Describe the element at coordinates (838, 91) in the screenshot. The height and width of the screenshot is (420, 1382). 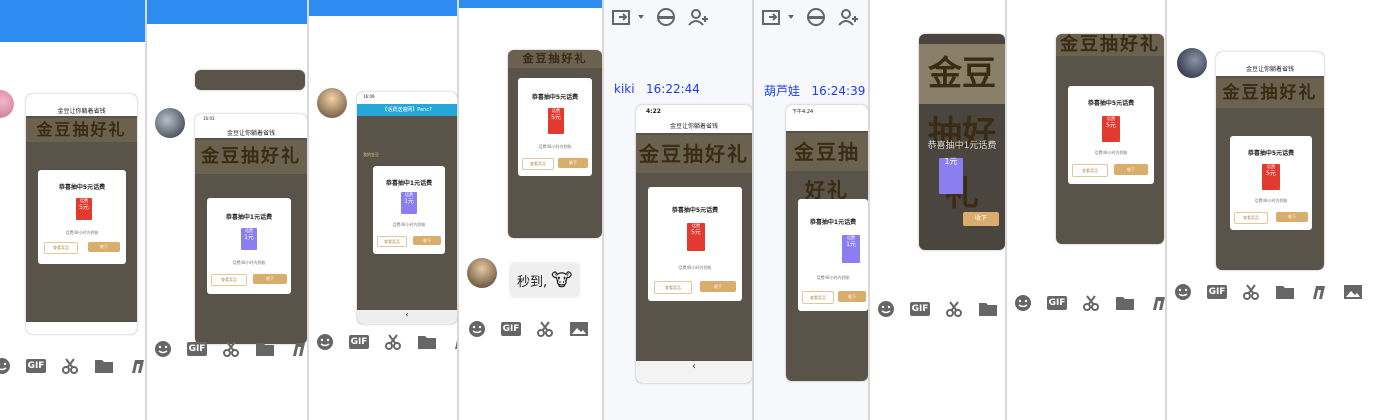
I see `message-time: 16:24:39` at that location.